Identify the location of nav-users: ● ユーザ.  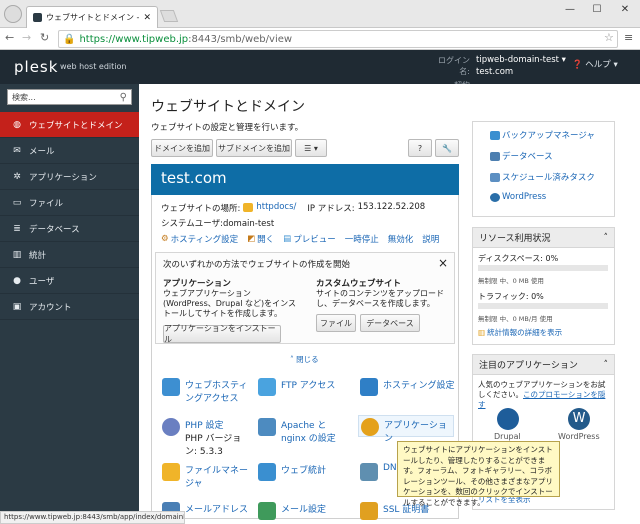
(69, 281).